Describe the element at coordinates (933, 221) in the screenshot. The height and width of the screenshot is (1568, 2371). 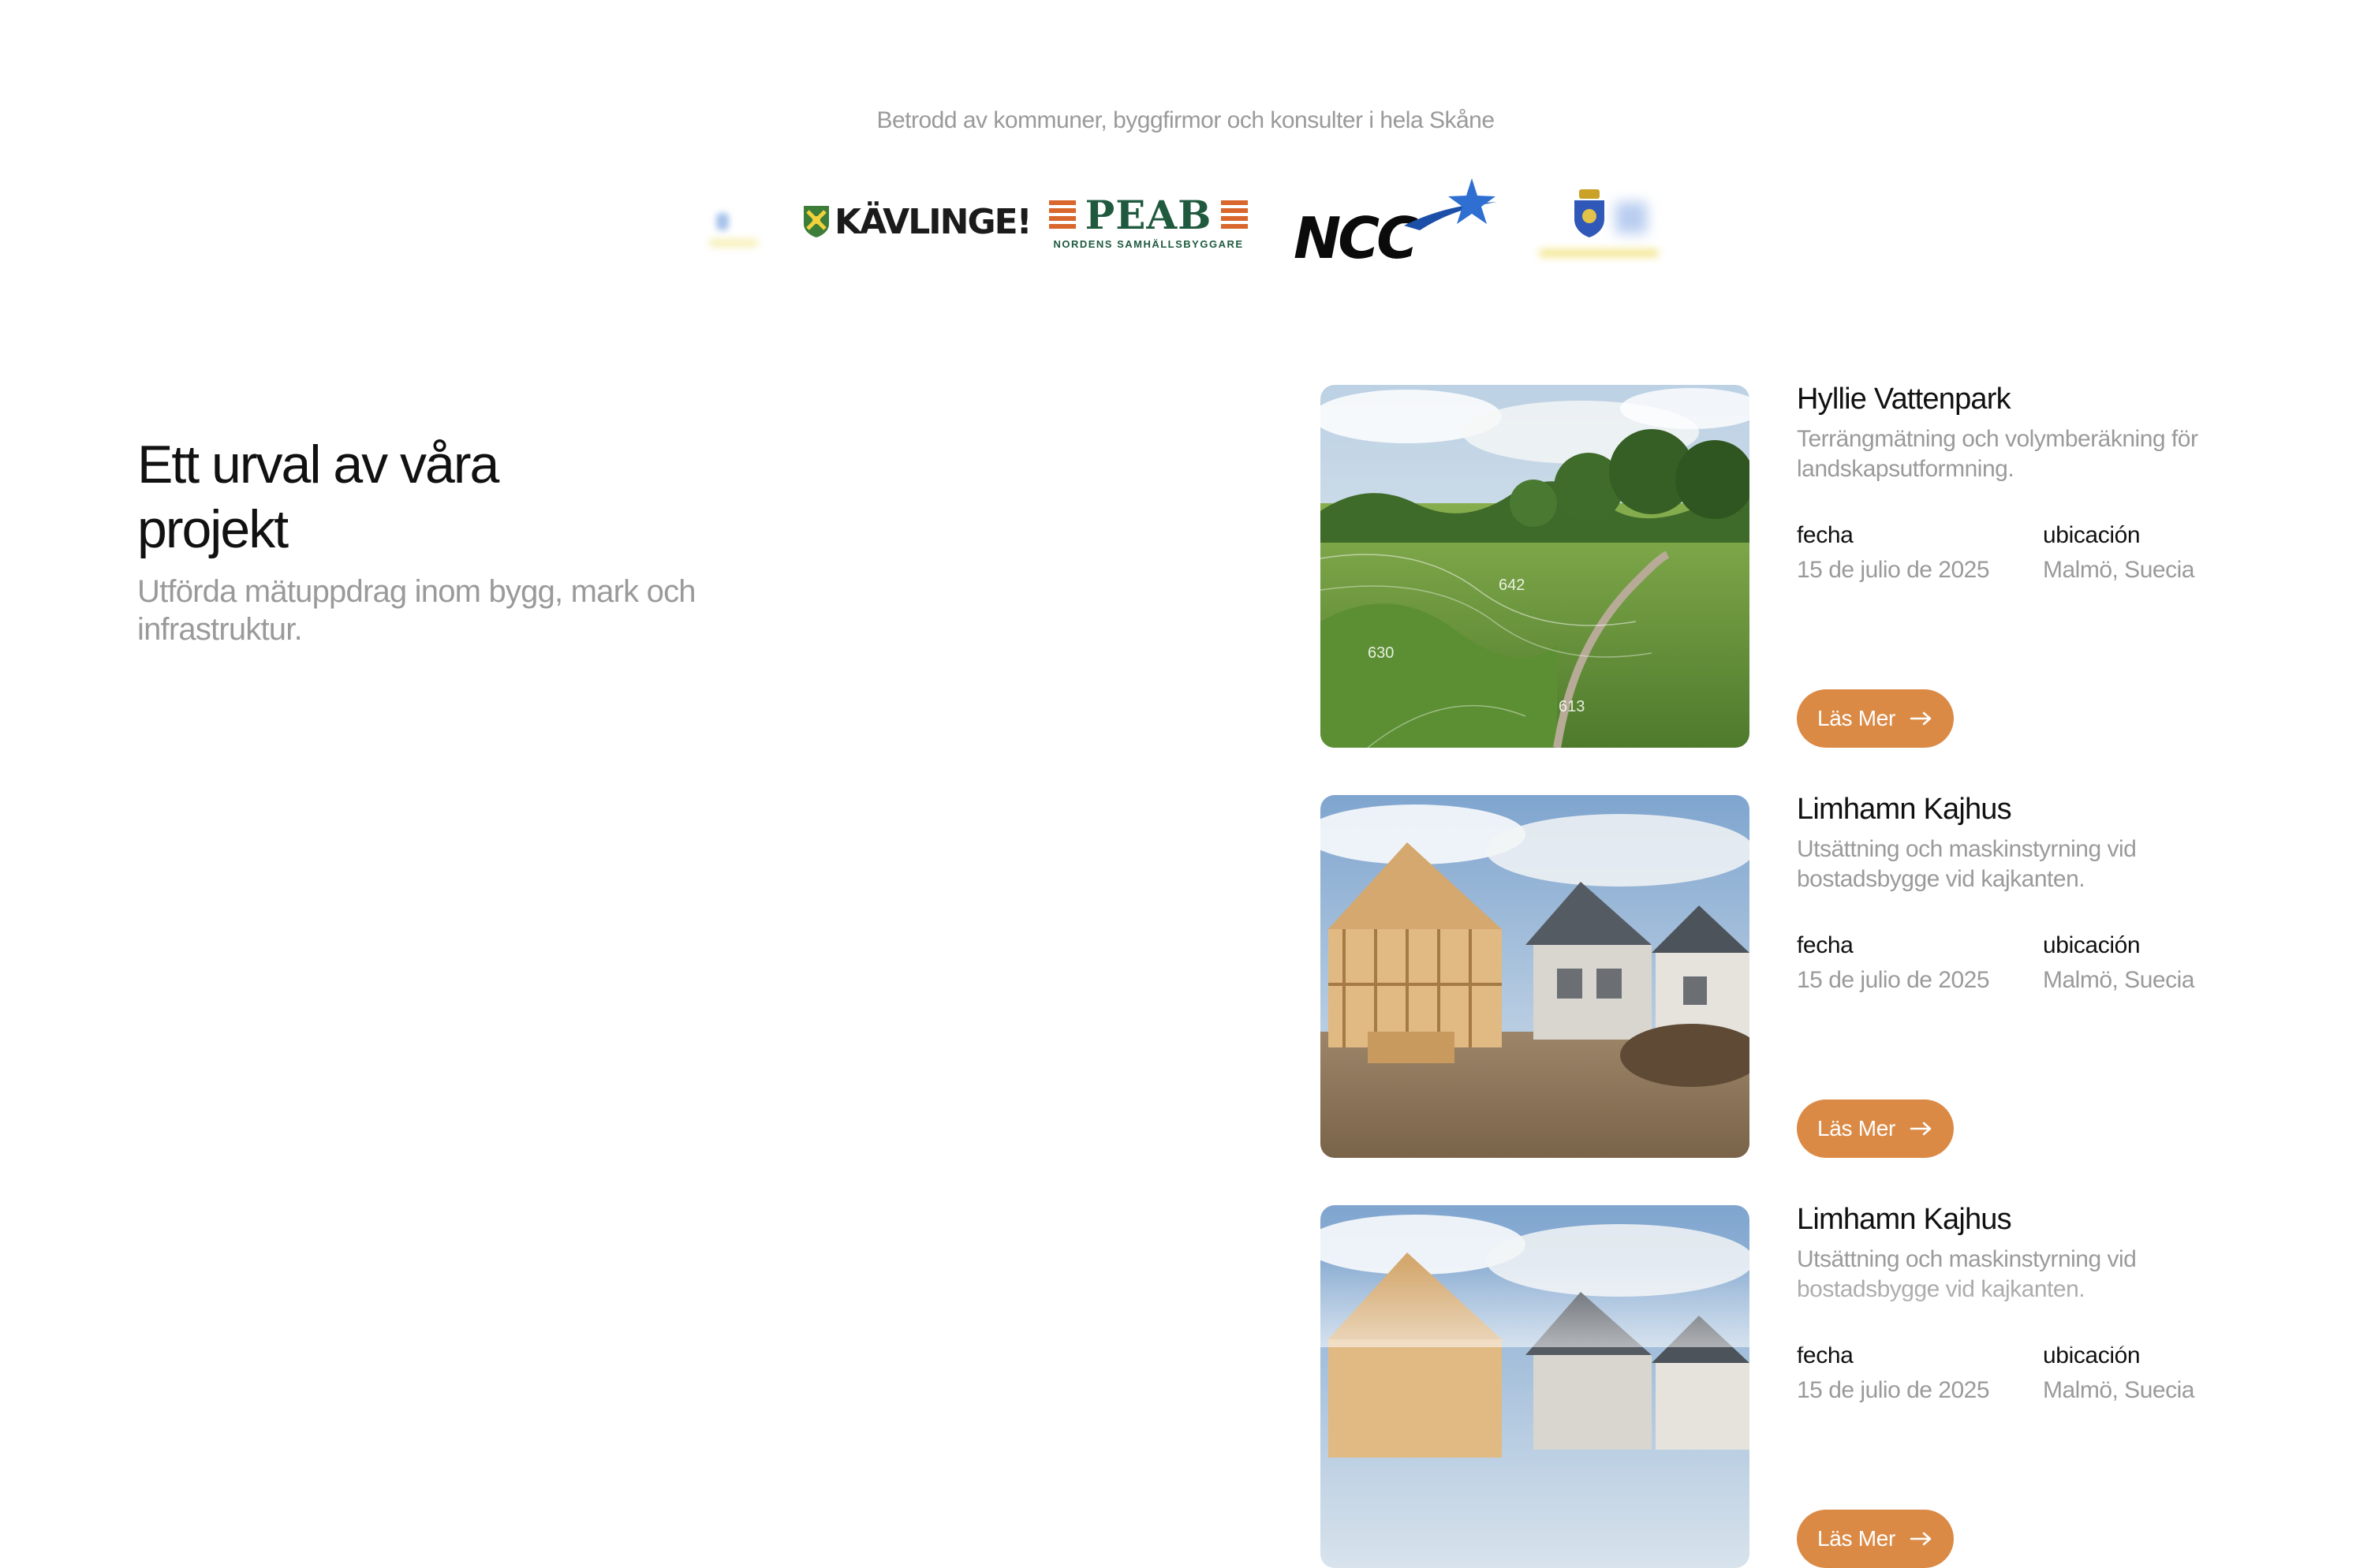
I see `kavlinge-wordmark: KÄVLINGE!` at that location.